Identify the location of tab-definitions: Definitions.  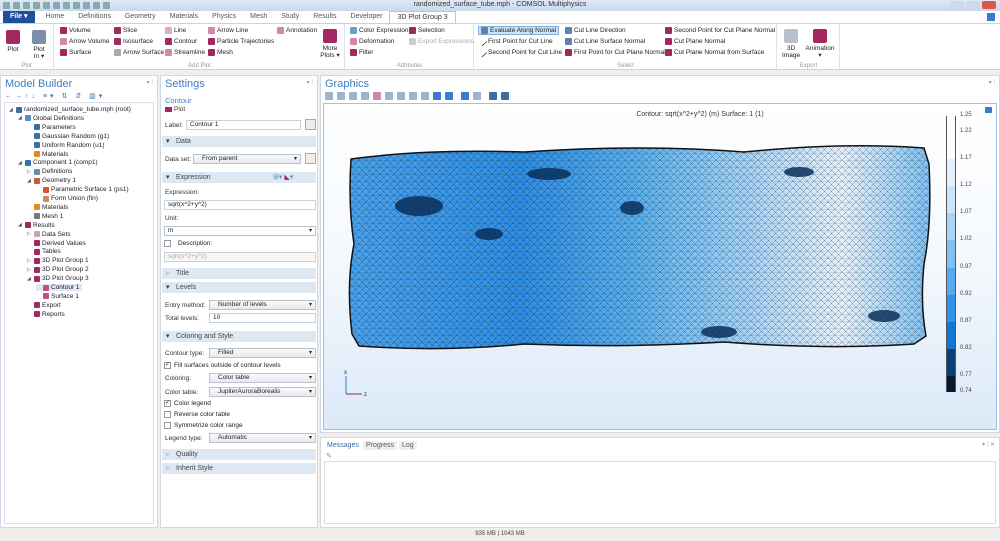
(94, 17).